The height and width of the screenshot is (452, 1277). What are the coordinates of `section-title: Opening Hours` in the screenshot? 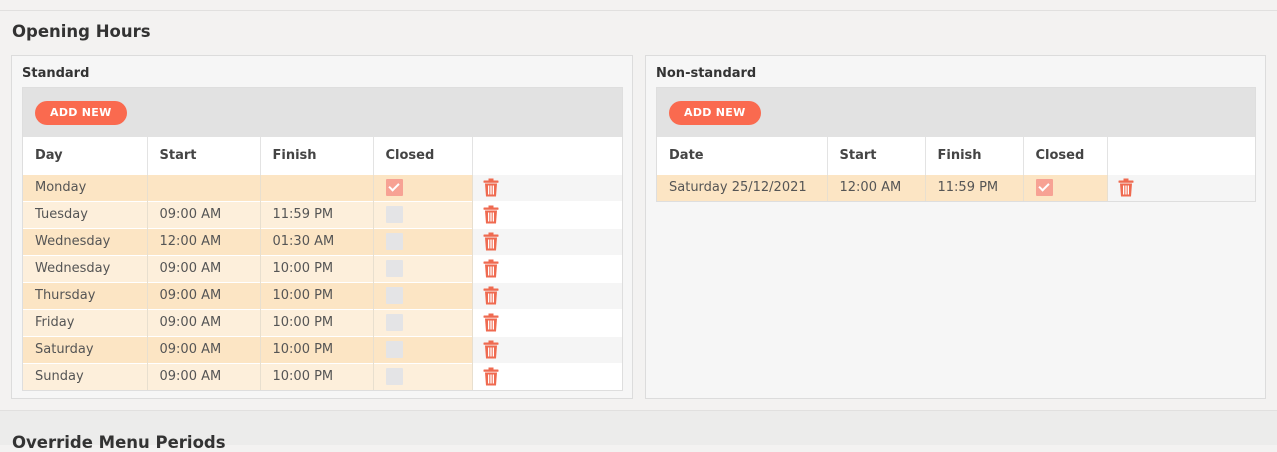 It's located at (81, 31).